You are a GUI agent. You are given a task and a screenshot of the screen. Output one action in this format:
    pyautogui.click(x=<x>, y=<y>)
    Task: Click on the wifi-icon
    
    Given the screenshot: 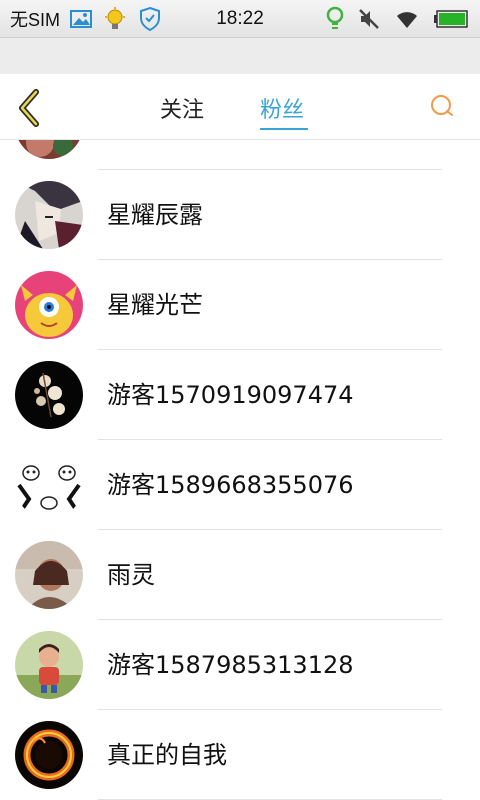 What is the action you would take?
    pyautogui.click(x=407, y=19)
    